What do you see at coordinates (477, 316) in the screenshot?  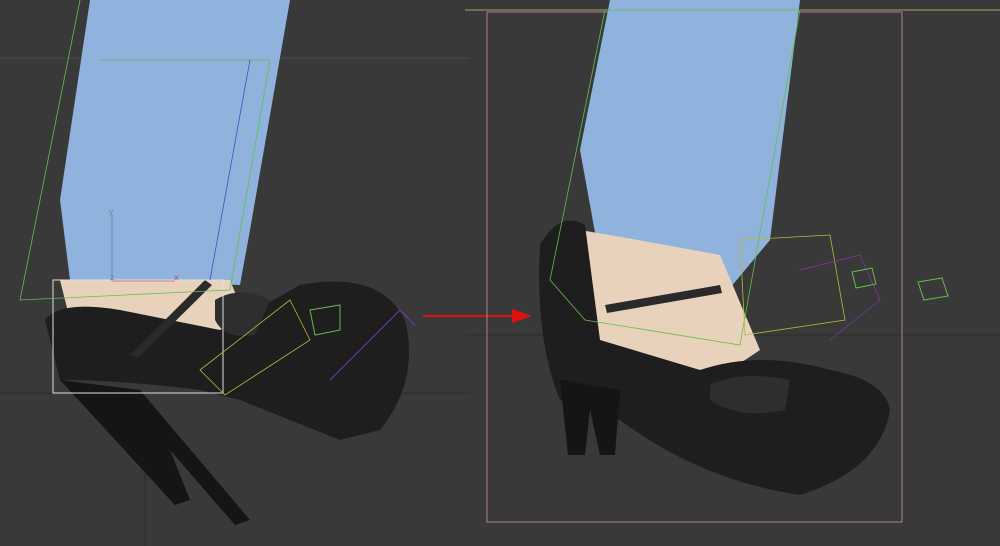 I see `arrow-icon` at bounding box center [477, 316].